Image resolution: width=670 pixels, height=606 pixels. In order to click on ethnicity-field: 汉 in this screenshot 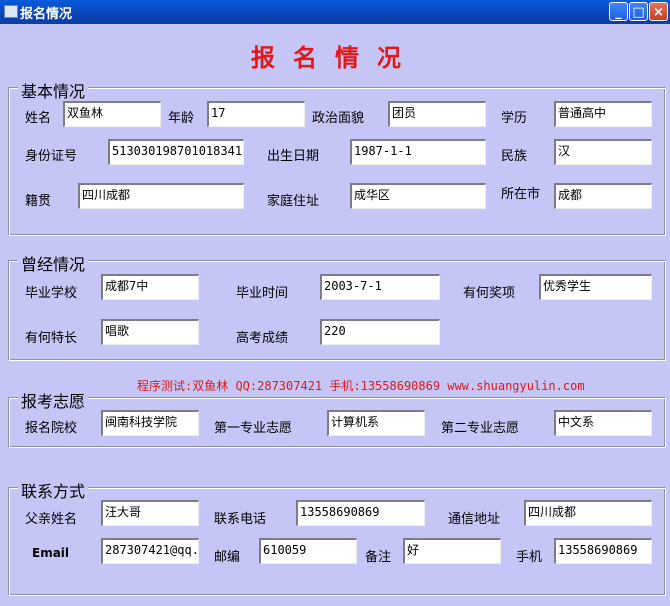, I will do `click(603, 152)`.